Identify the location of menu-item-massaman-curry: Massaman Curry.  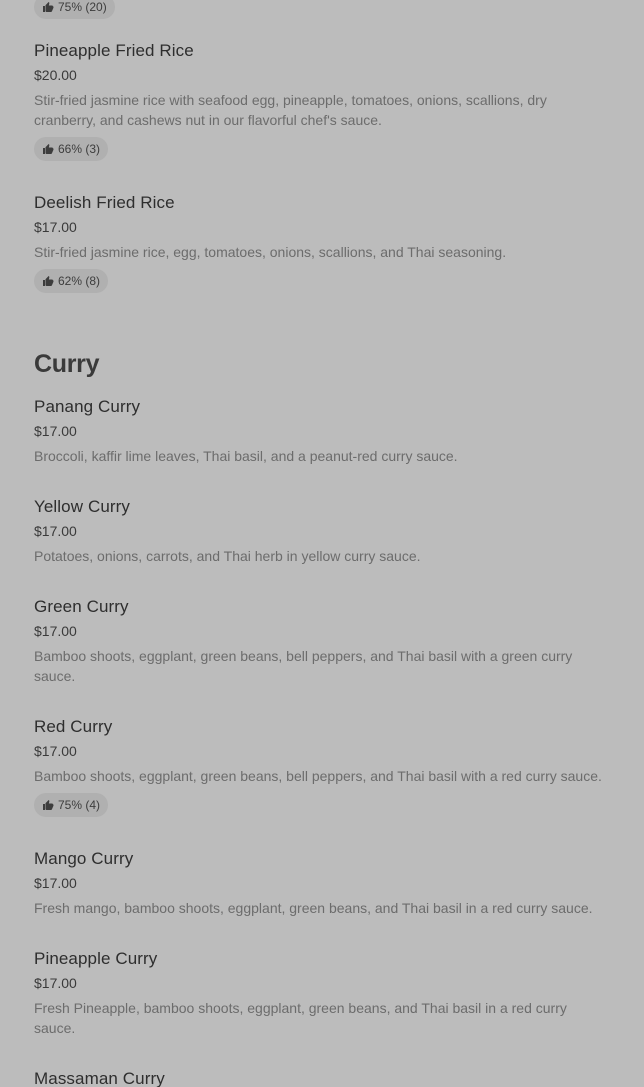
(322, 1077).